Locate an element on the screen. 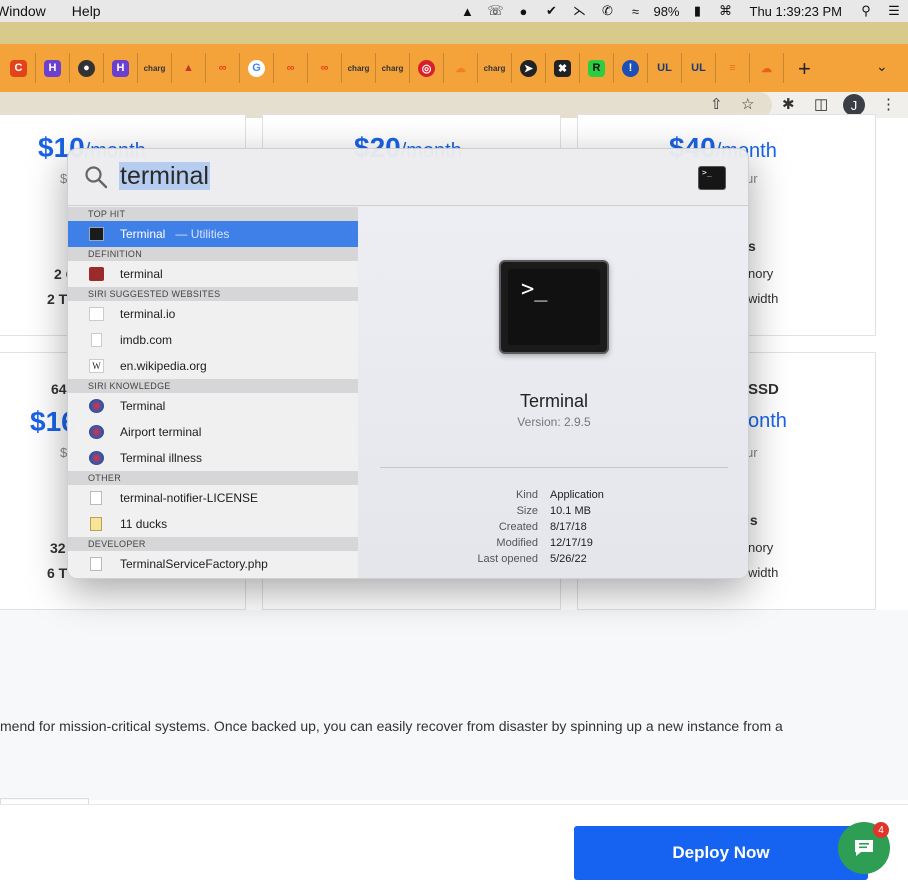  globe-icon: ● is located at coordinates (86, 68).